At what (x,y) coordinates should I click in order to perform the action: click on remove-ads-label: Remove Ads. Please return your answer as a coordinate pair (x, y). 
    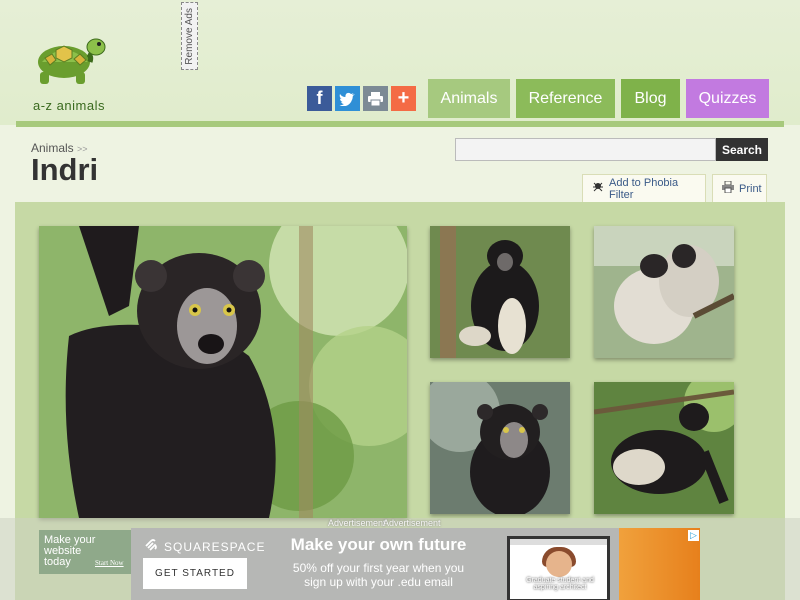
    Looking at the image, I should click on (189, 36).